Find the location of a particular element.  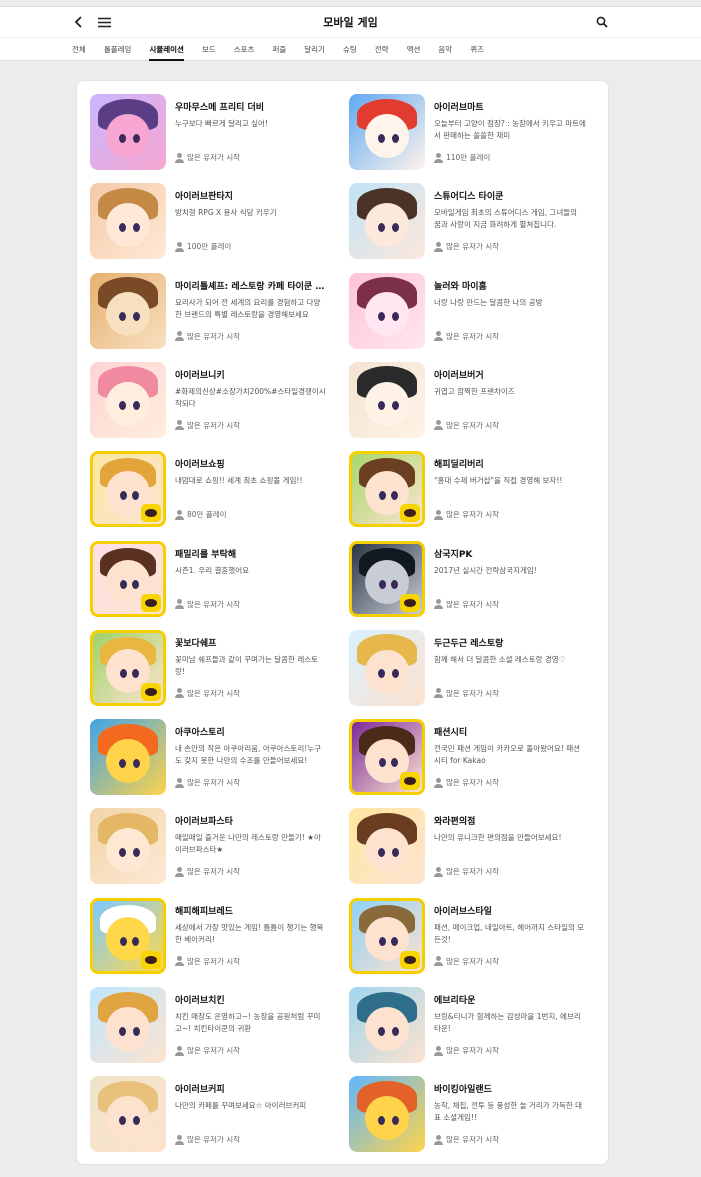

game-item: 패밀리를 부탁해 시즌1. 우리 결혼했어요 많은 유저가 시작 is located at coordinates (202, 573).